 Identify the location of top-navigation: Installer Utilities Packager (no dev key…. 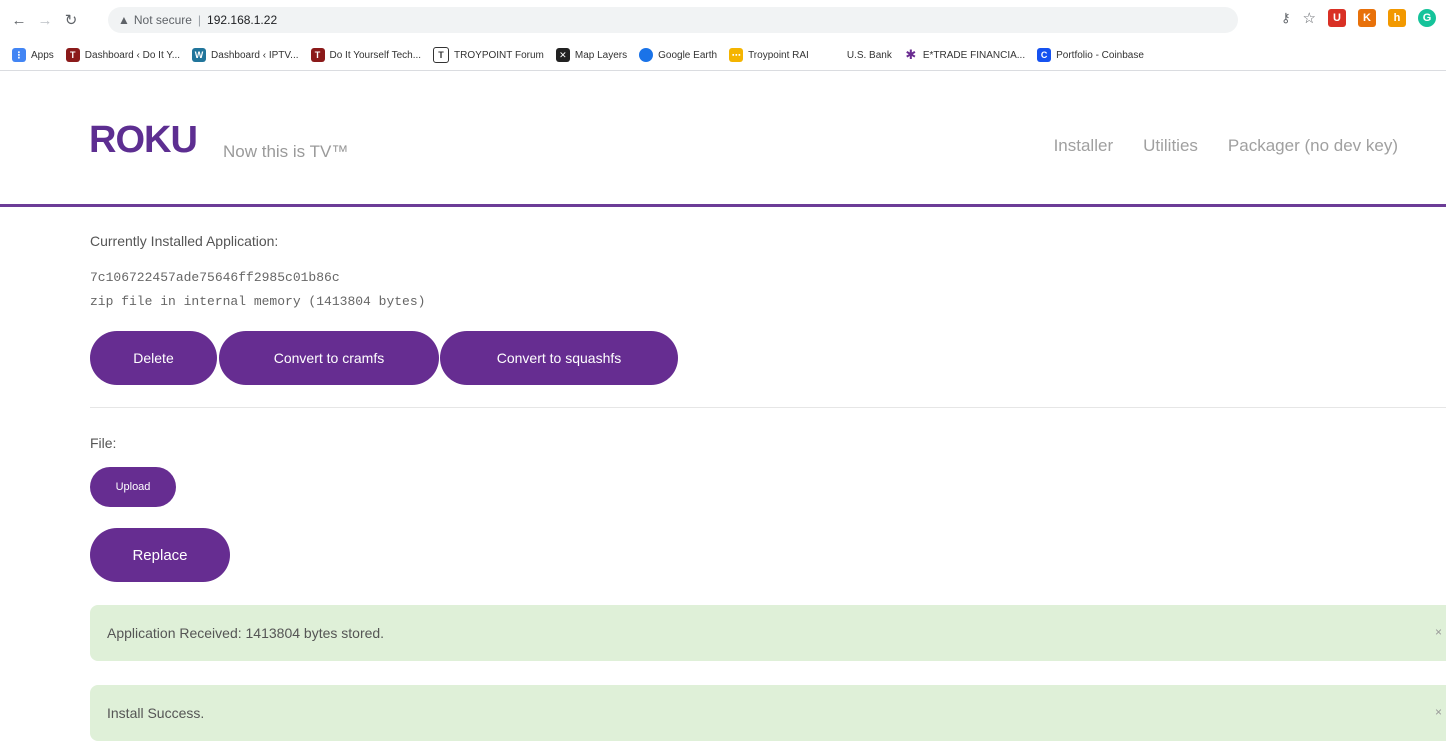
(1226, 146).